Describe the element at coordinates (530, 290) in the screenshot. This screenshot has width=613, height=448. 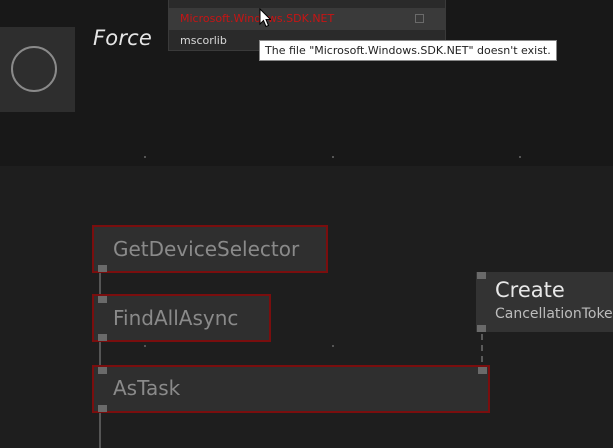
I see `node-title: Create` at that location.